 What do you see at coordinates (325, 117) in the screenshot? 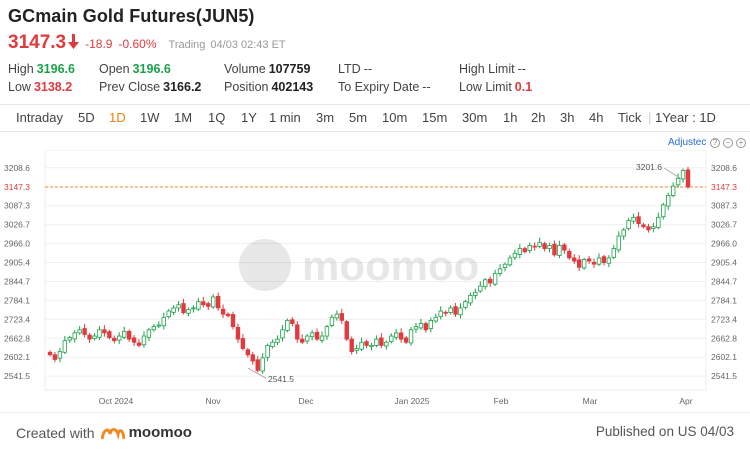
I see `tab-3m: 3m` at bounding box center [325, 117].